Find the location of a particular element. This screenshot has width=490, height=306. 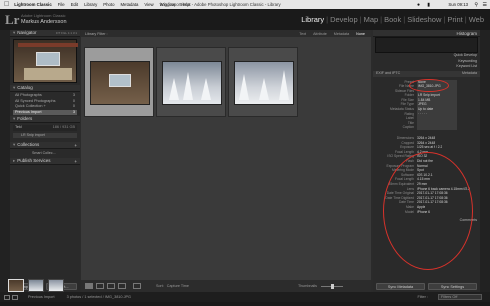

filmstrip is located at coordinates (245, 292).